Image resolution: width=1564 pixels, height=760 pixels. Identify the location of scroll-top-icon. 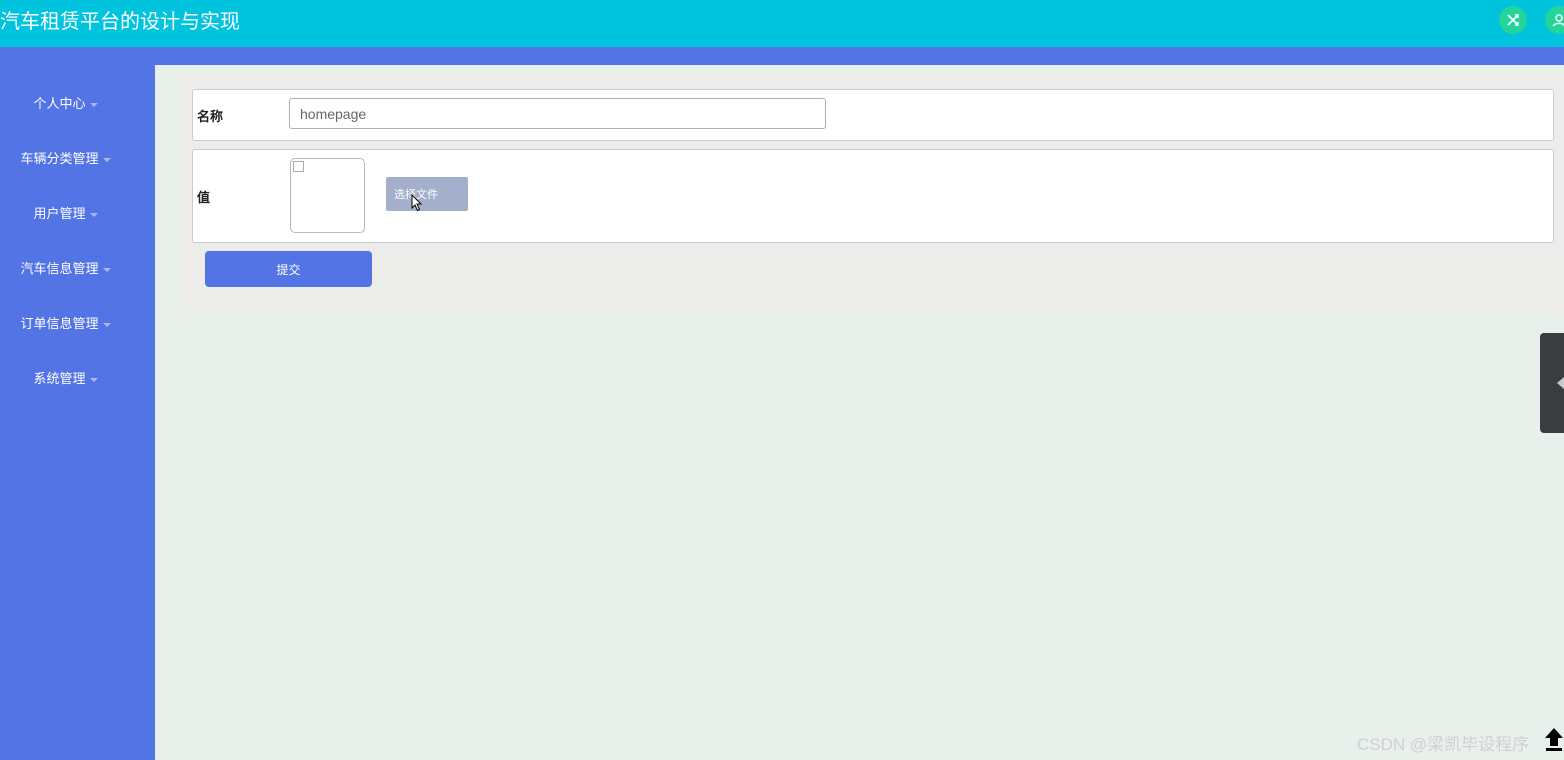
(1554, 739).